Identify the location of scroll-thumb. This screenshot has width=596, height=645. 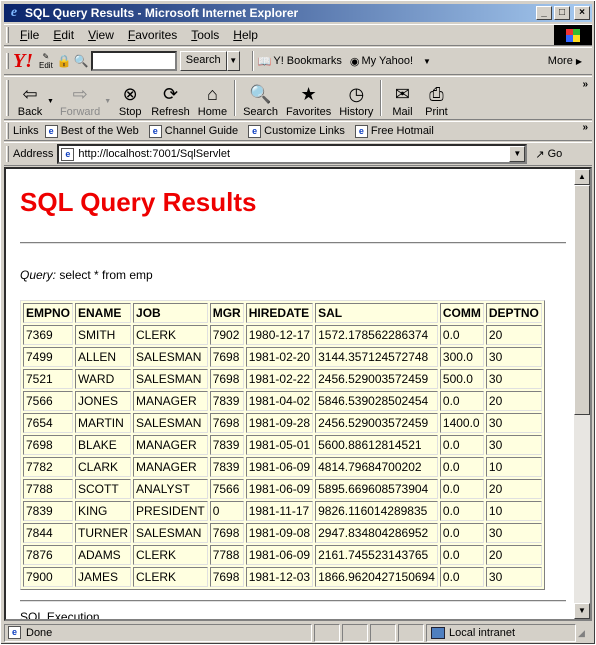
(582, 300).